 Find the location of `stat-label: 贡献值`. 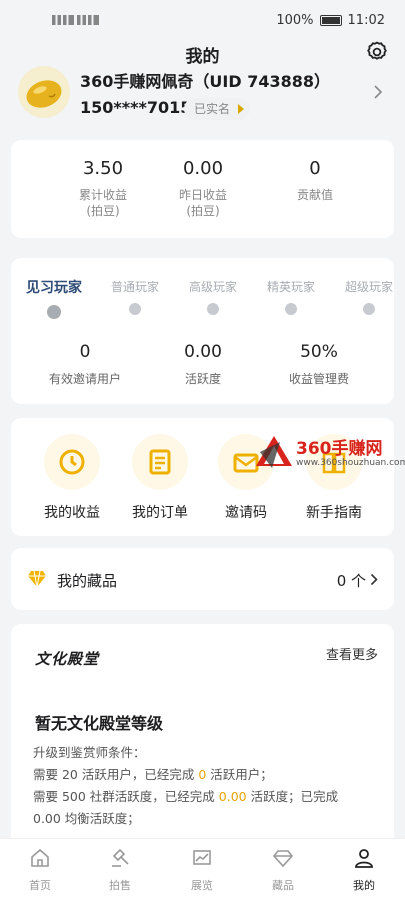

stat-label: 贡献值 is located at coordinates (314, 195).